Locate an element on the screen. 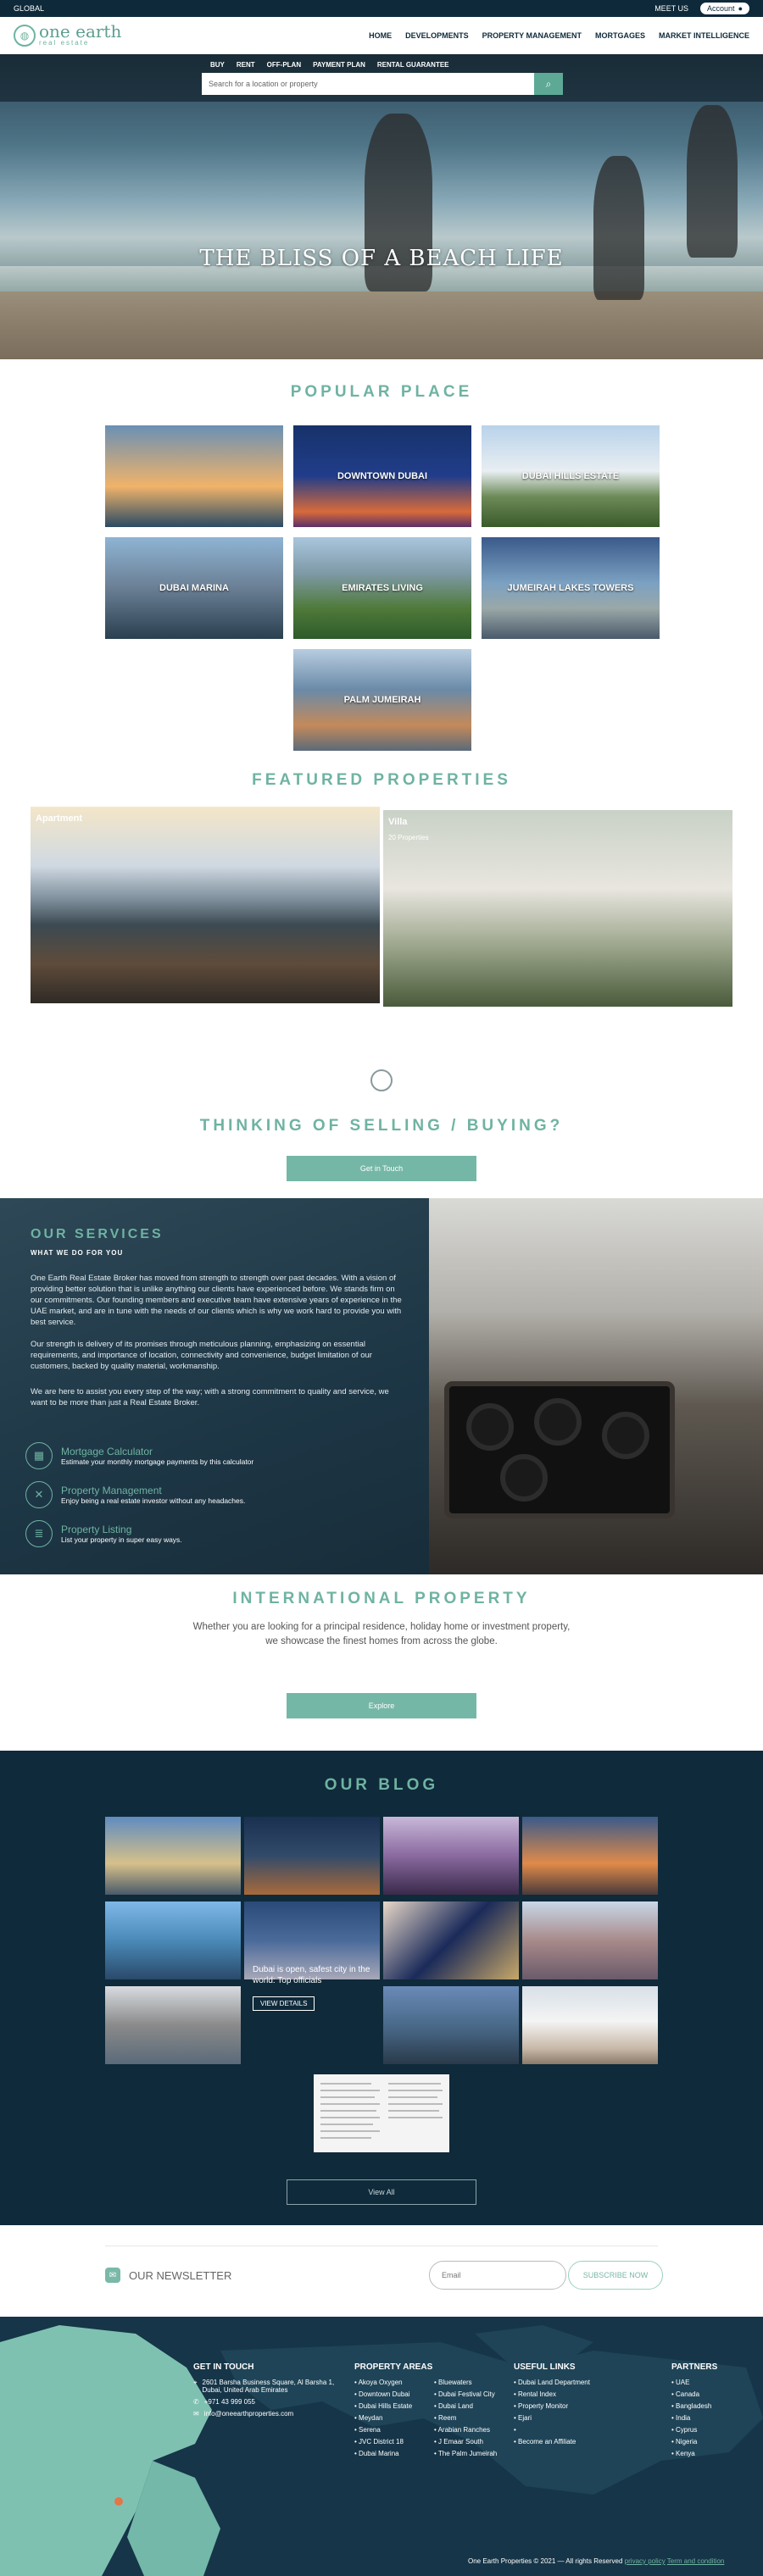 The height and width of the screenshot is (2576, 763). logo: ◍ one earth real estate is located at coordinates (67, 35).